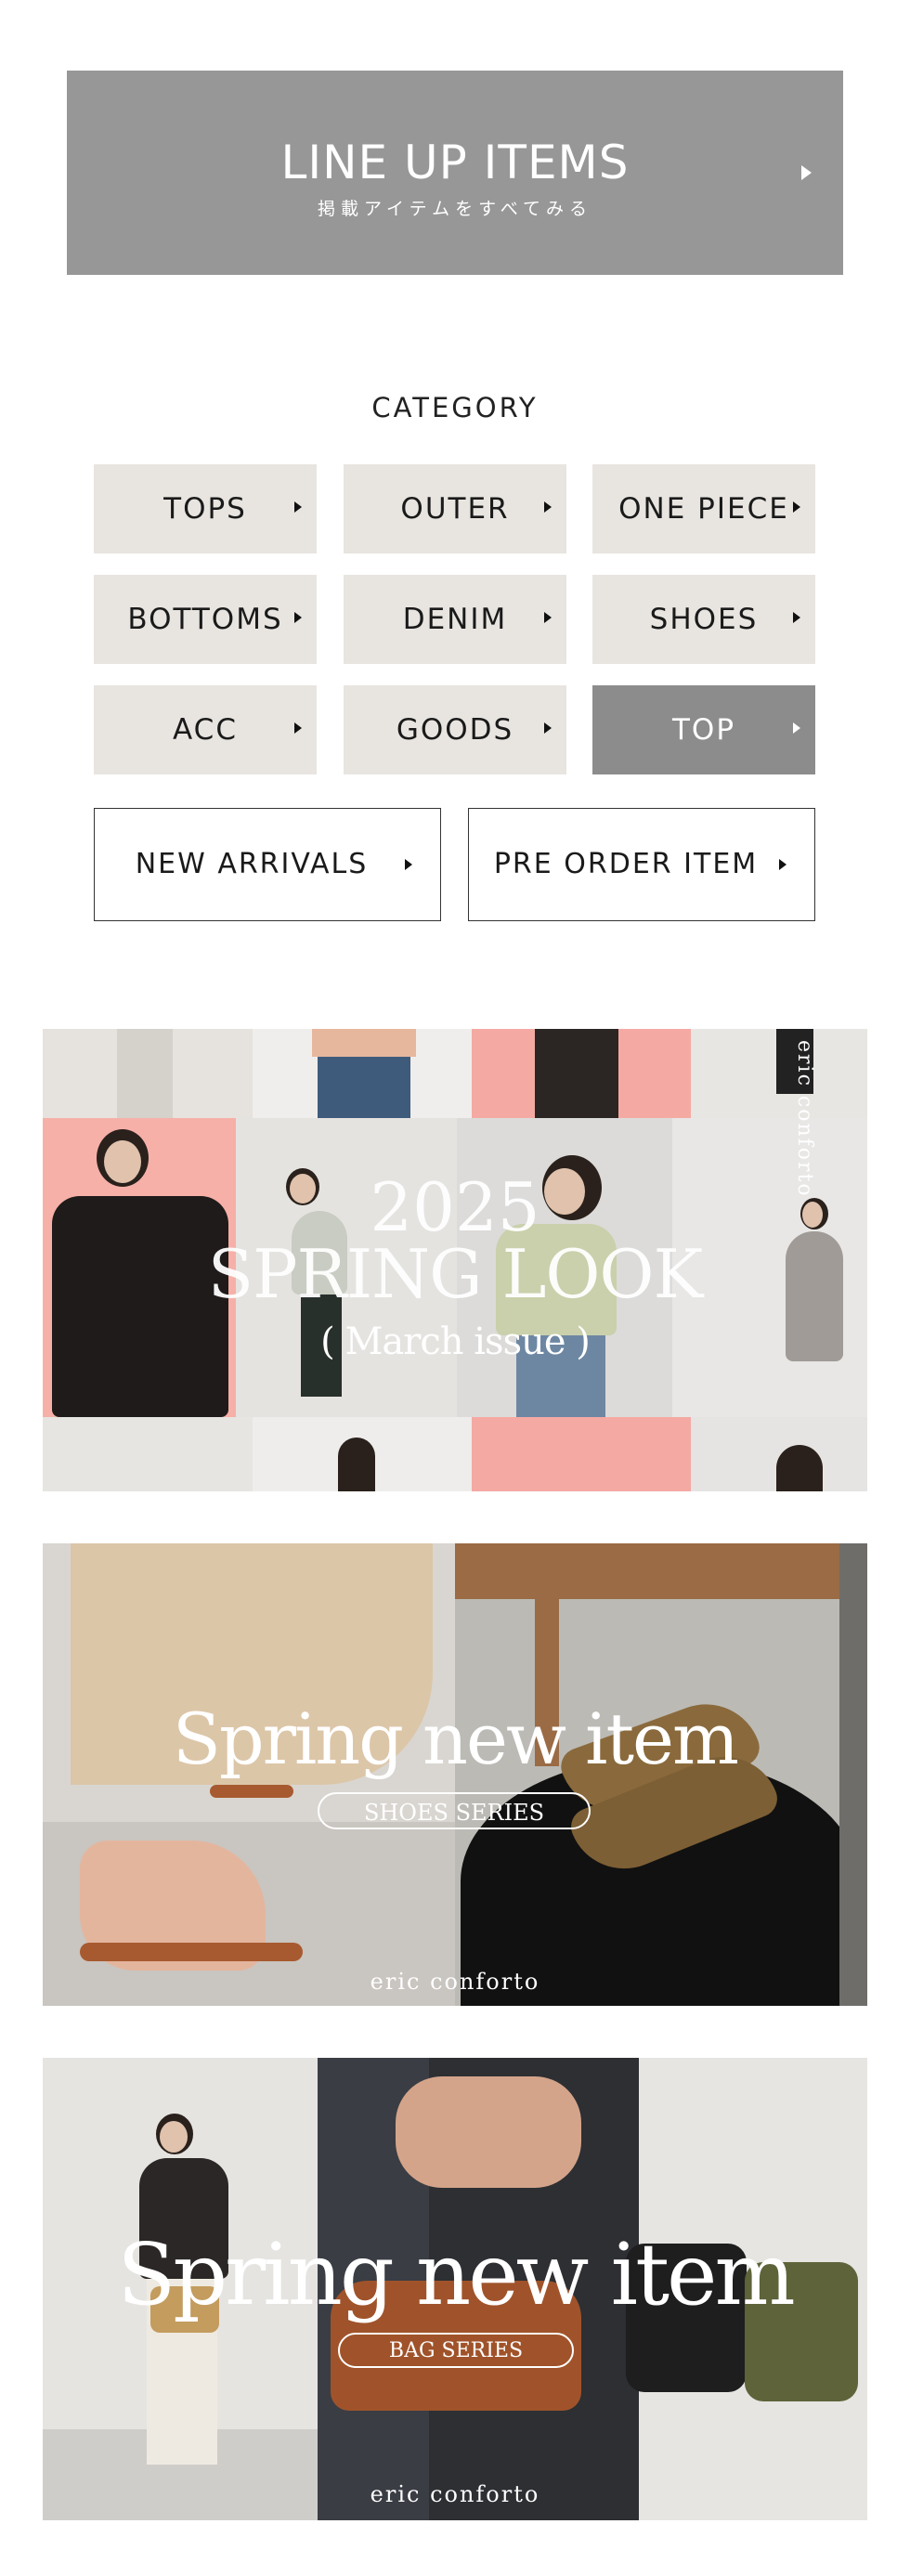 The image size is (910, 2576). I want to click on sandal-strap, so click(191, 1952).